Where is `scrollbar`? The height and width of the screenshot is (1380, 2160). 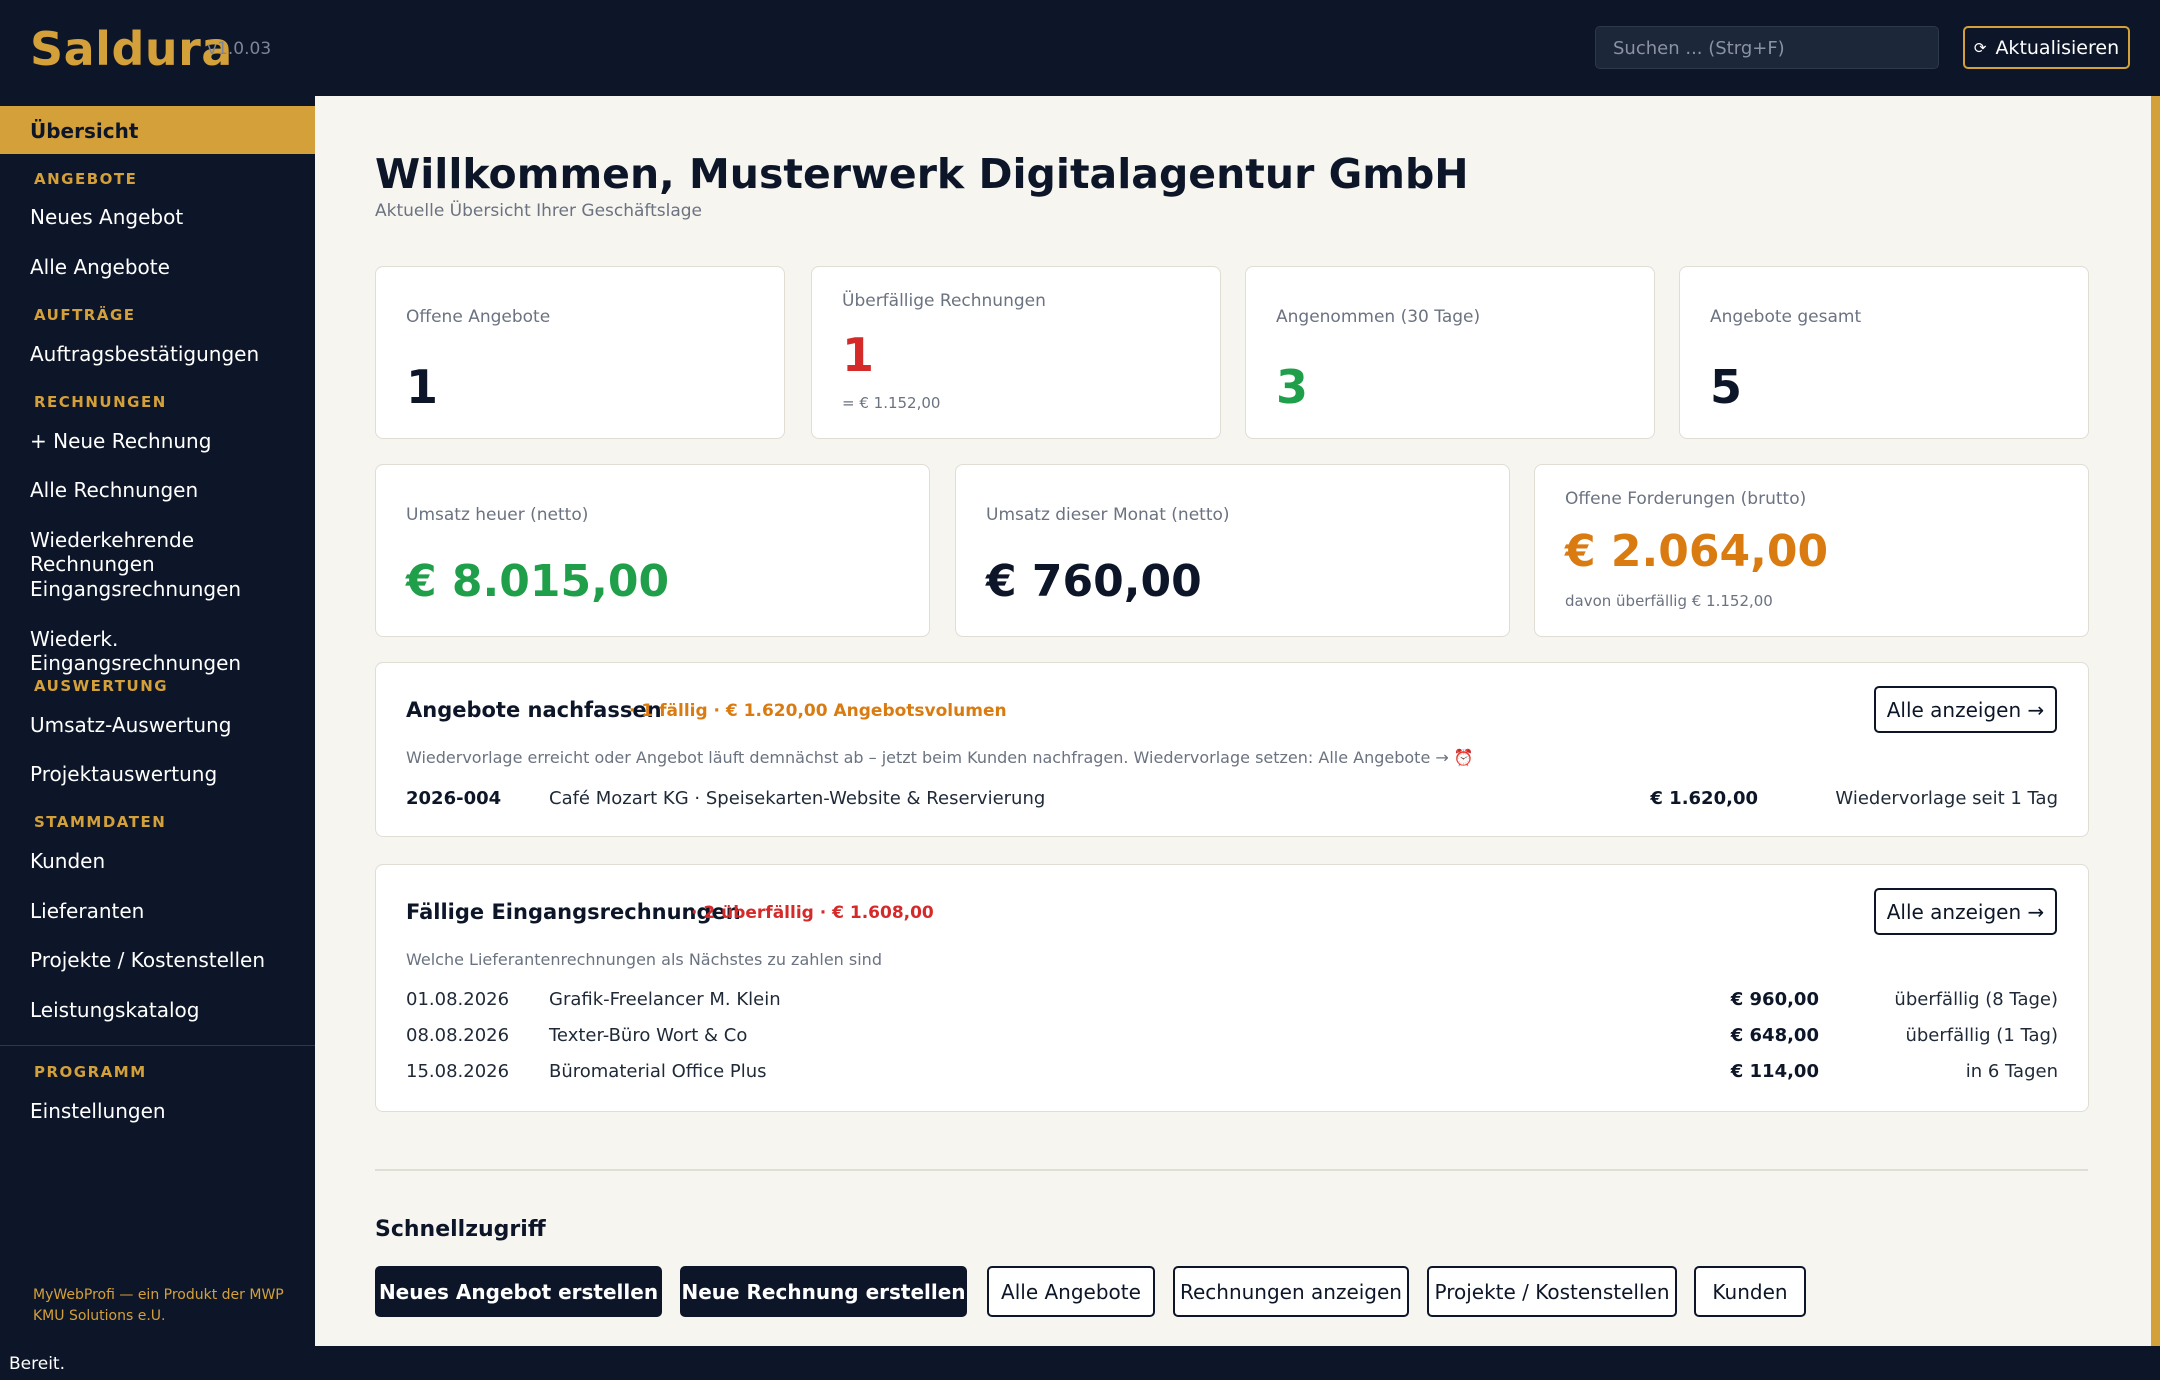 scrollbar is located at coordinates (2155, 721).